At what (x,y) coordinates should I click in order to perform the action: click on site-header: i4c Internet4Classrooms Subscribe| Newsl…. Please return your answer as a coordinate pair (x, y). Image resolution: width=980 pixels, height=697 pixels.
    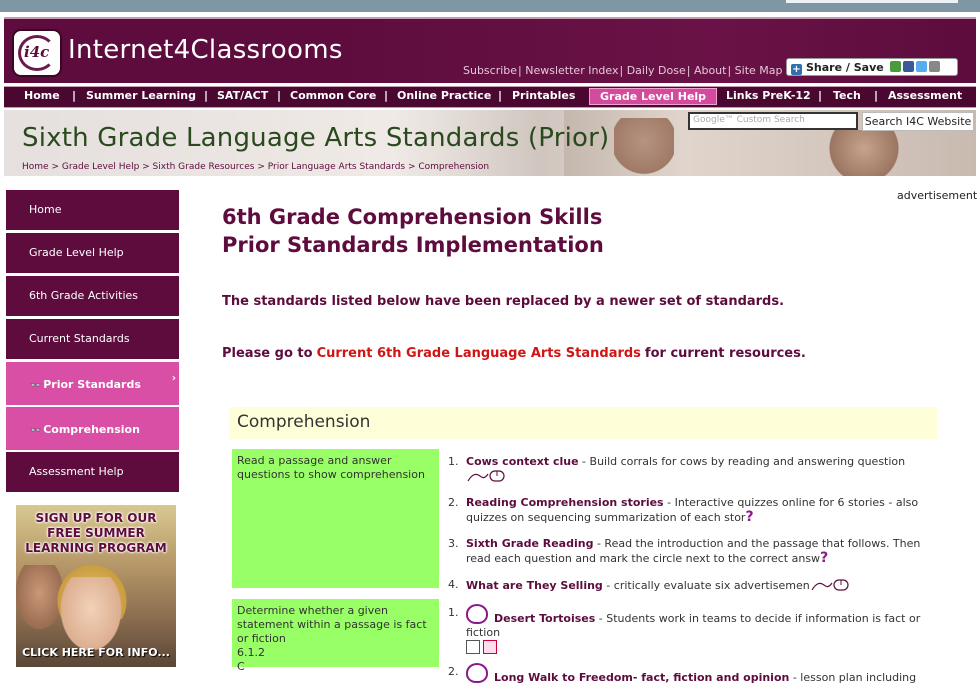
    Looking at the image, I should click on (490, 50).